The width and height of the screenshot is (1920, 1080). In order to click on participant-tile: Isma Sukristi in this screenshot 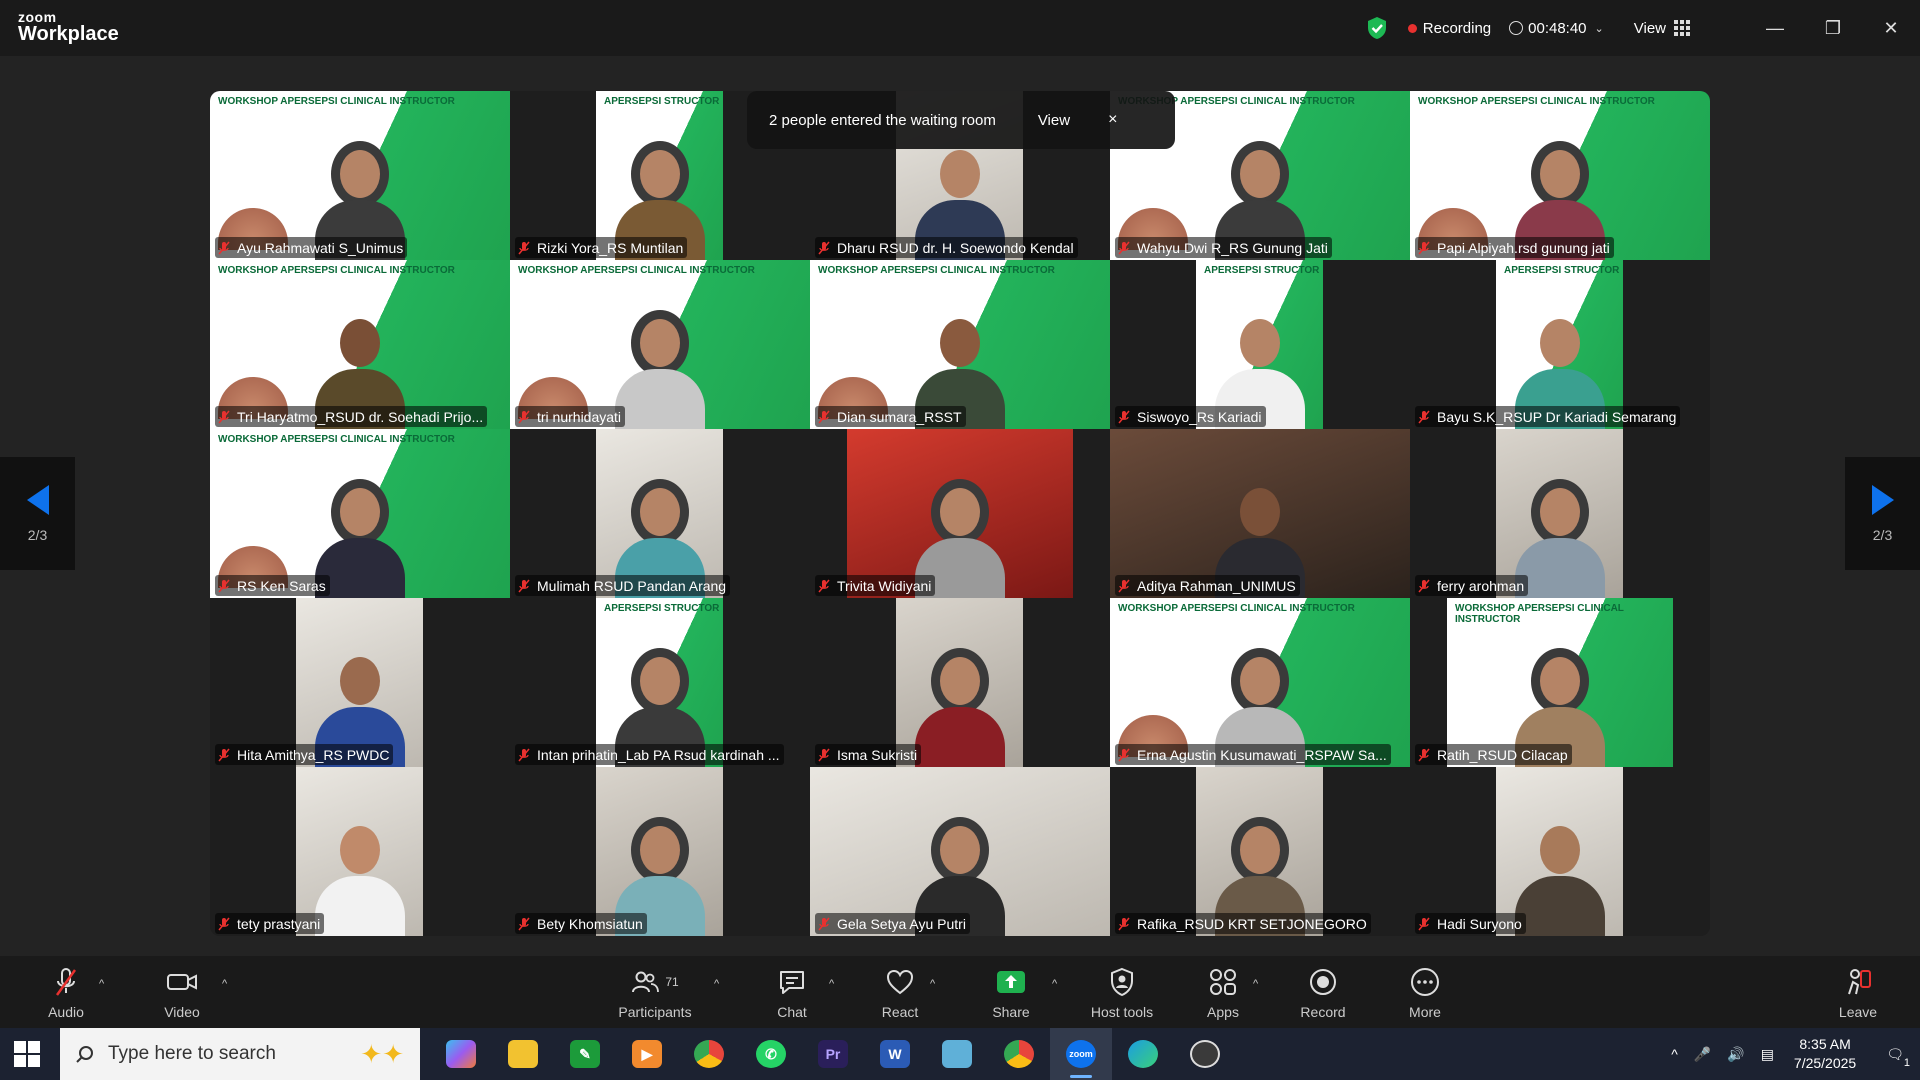, I will do `click(960, 682)`.